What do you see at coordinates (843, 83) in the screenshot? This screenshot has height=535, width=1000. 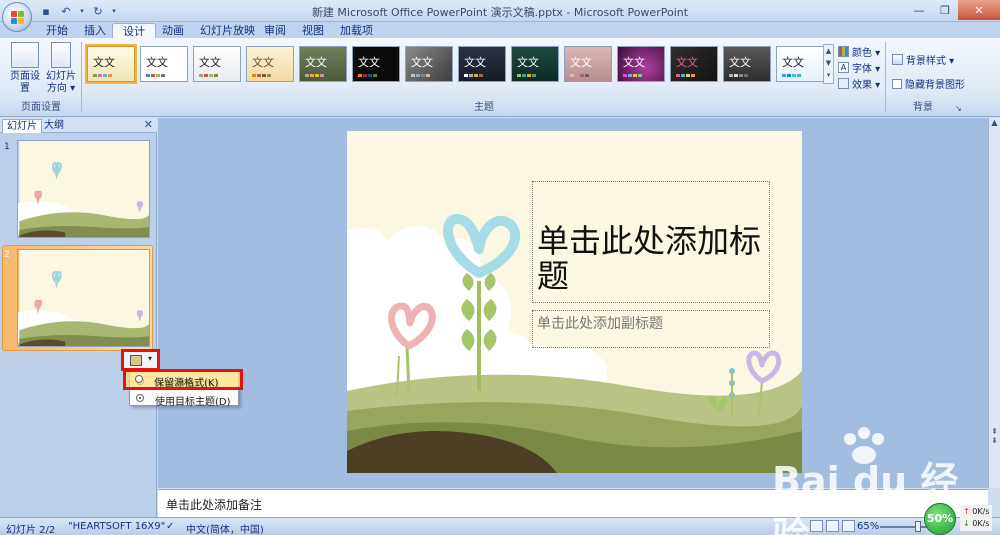 I see `effects-icon` at bounding box center [843, 83].